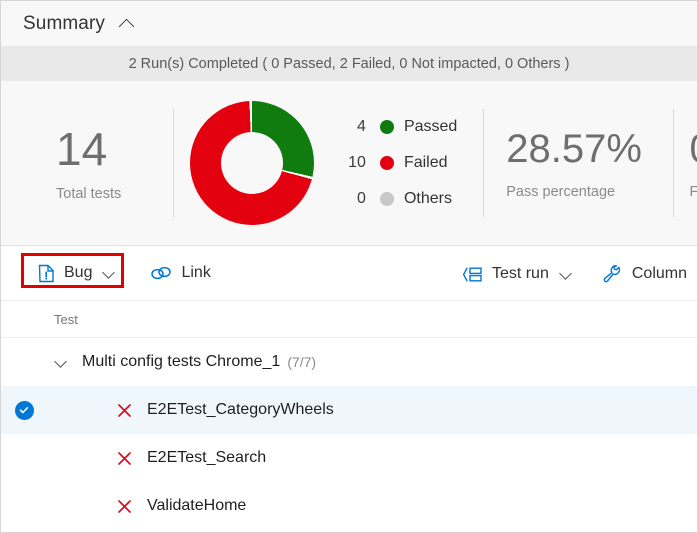  I want to click on row-selected-checkbox, so click(24, 410).